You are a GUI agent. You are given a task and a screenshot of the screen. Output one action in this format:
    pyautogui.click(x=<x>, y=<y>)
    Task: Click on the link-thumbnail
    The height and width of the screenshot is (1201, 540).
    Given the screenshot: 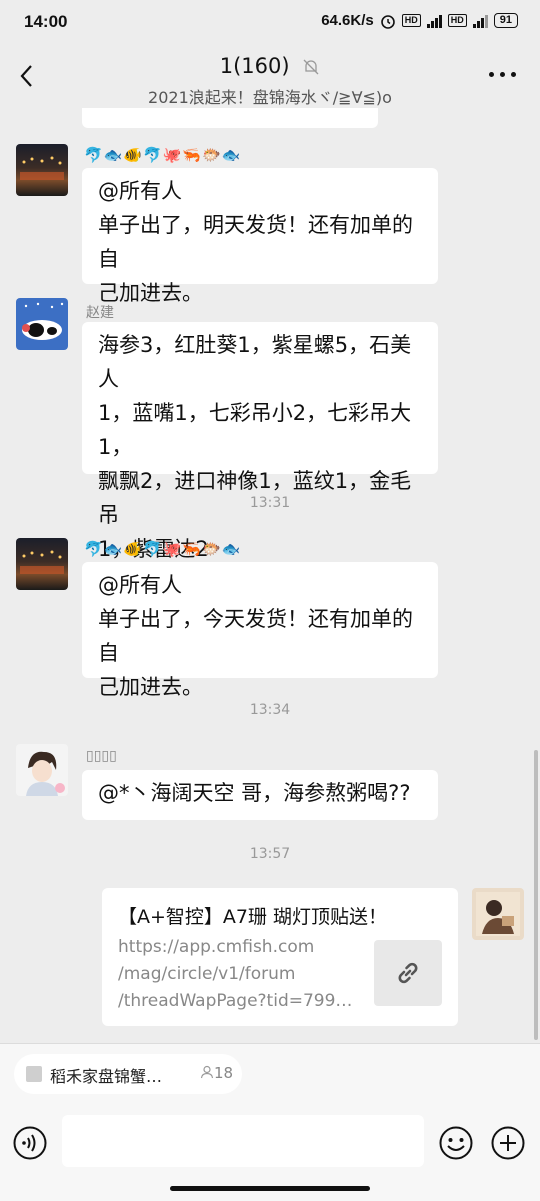 What is the action you would take?
    pyautogui.click(x=408, y=973)
    